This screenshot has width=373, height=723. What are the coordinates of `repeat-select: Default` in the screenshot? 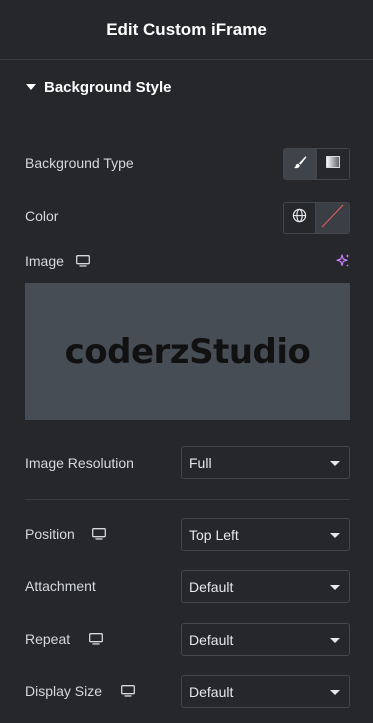 It's located at (265, 639).